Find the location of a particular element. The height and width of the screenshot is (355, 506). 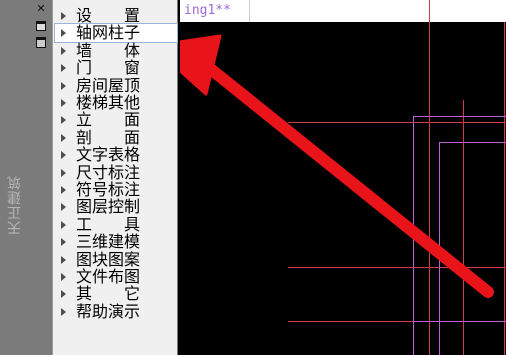

menu-item-label: 设 置 is located at coordinates (108, 15).